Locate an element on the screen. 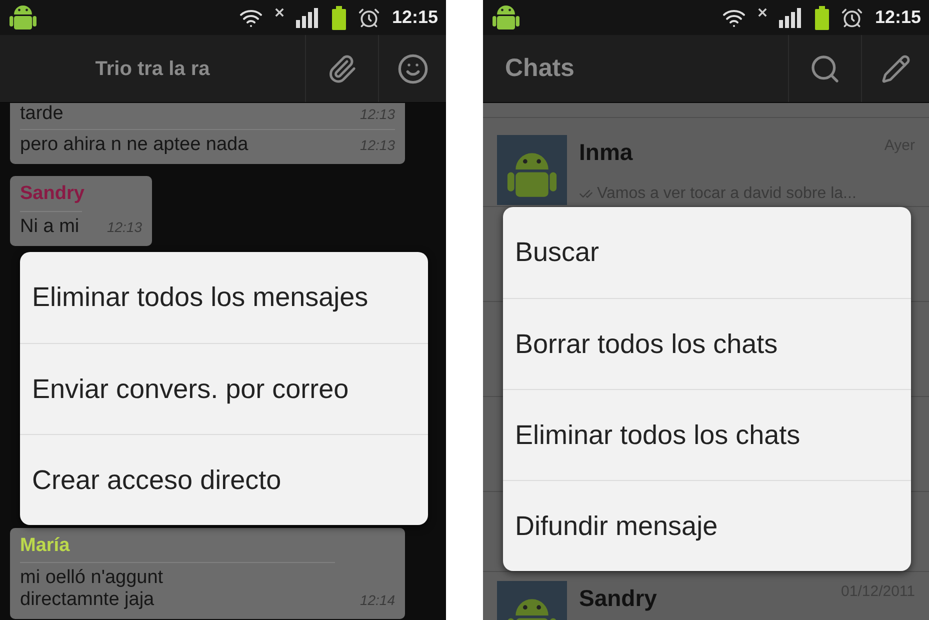 Image resolution: width=929 pixels, height=620 pixels. smiley-icon is located at coordinates (412, 68).